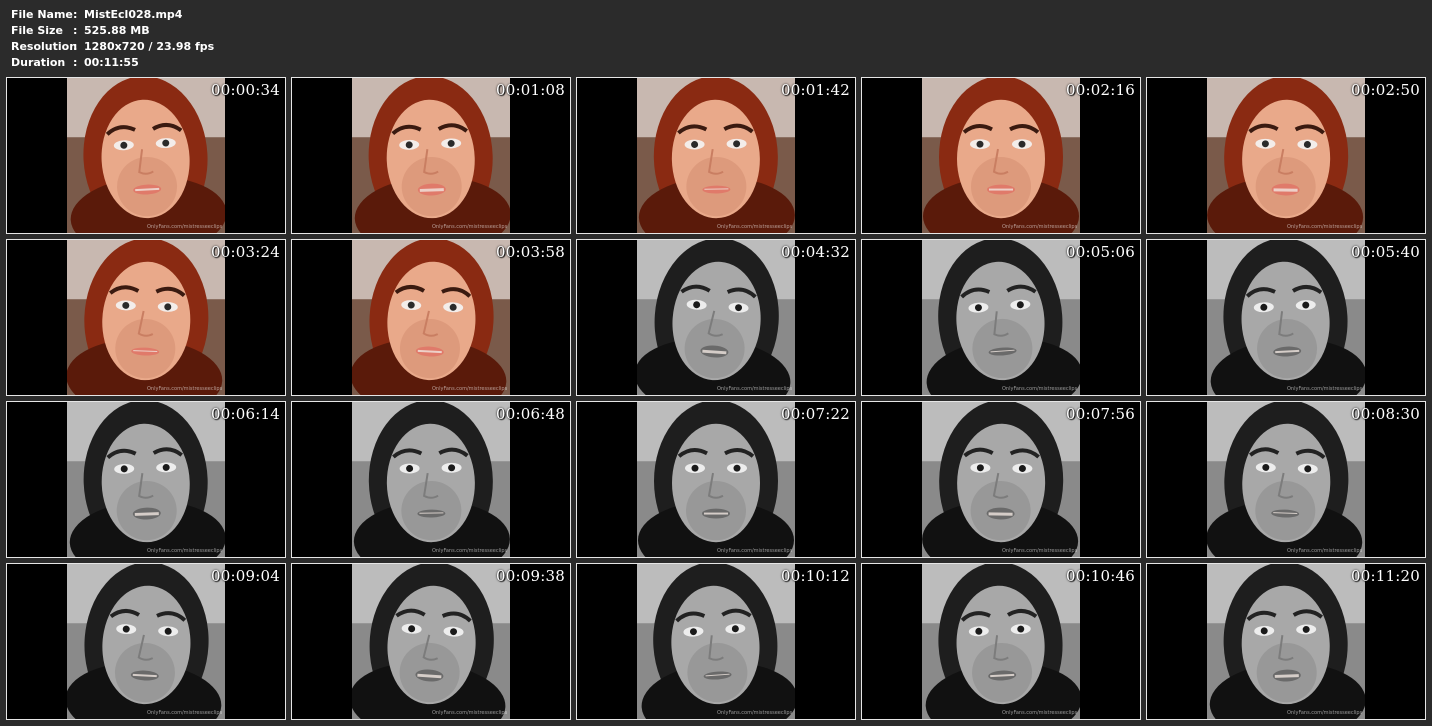  Describe the element at coordinates (133, 14) in the screenshot. I see `file-name-value: MistEcl028.mp4` at that location.